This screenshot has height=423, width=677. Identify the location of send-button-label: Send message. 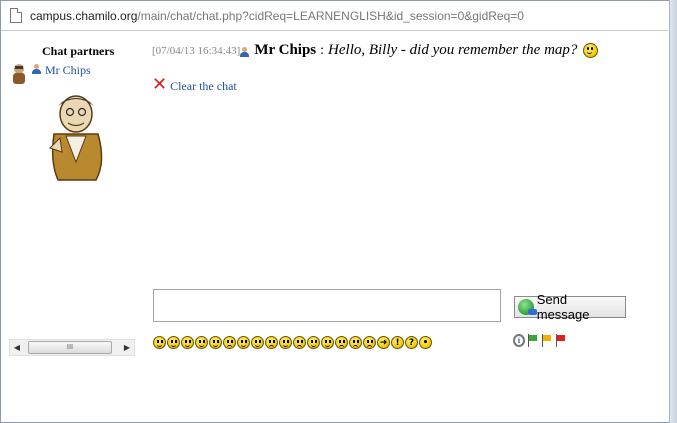
(563, 307).